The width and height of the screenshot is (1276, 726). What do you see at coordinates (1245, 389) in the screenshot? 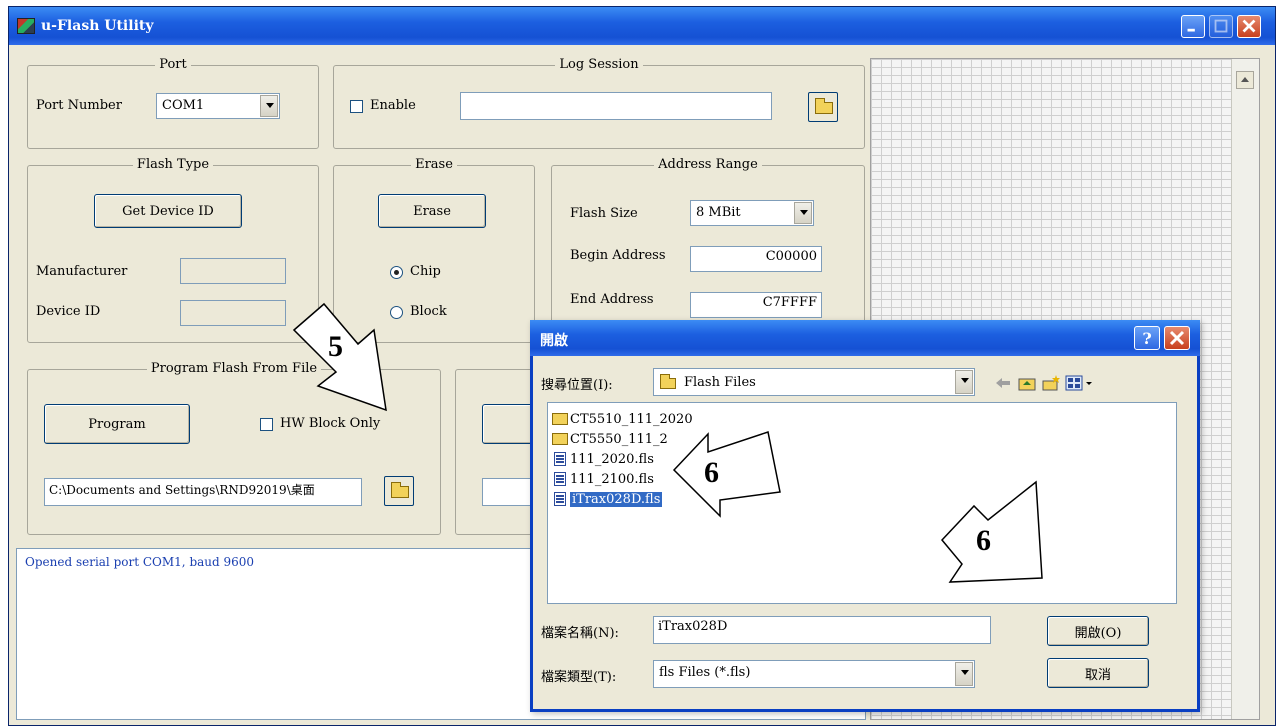
I see `scrollbar` at bounding box center [1245, 389].